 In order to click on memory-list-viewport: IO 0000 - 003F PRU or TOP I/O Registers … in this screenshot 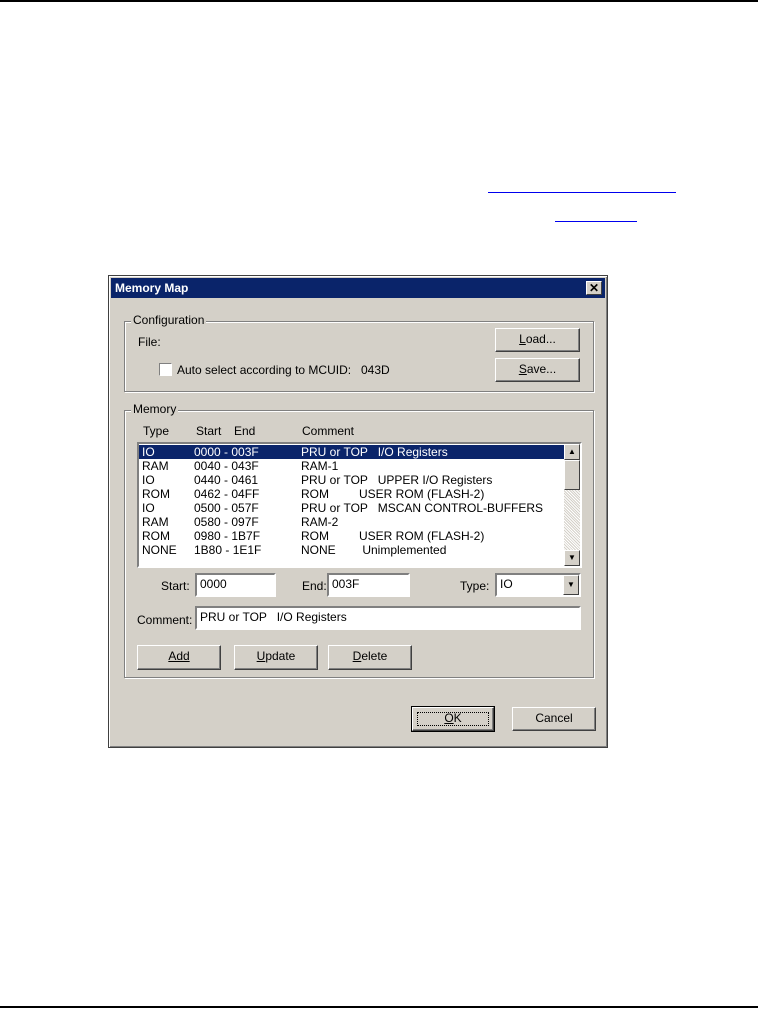, I will do `click(351, 505)`.